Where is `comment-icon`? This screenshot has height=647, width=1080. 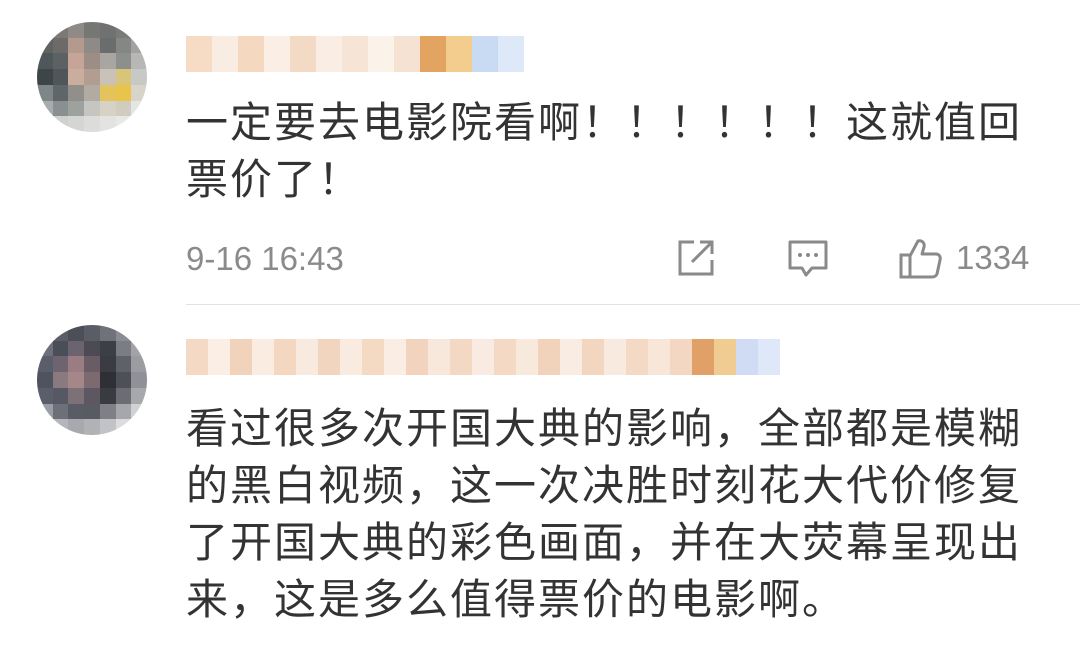
comment-icon is located at coordinates (808, 258).